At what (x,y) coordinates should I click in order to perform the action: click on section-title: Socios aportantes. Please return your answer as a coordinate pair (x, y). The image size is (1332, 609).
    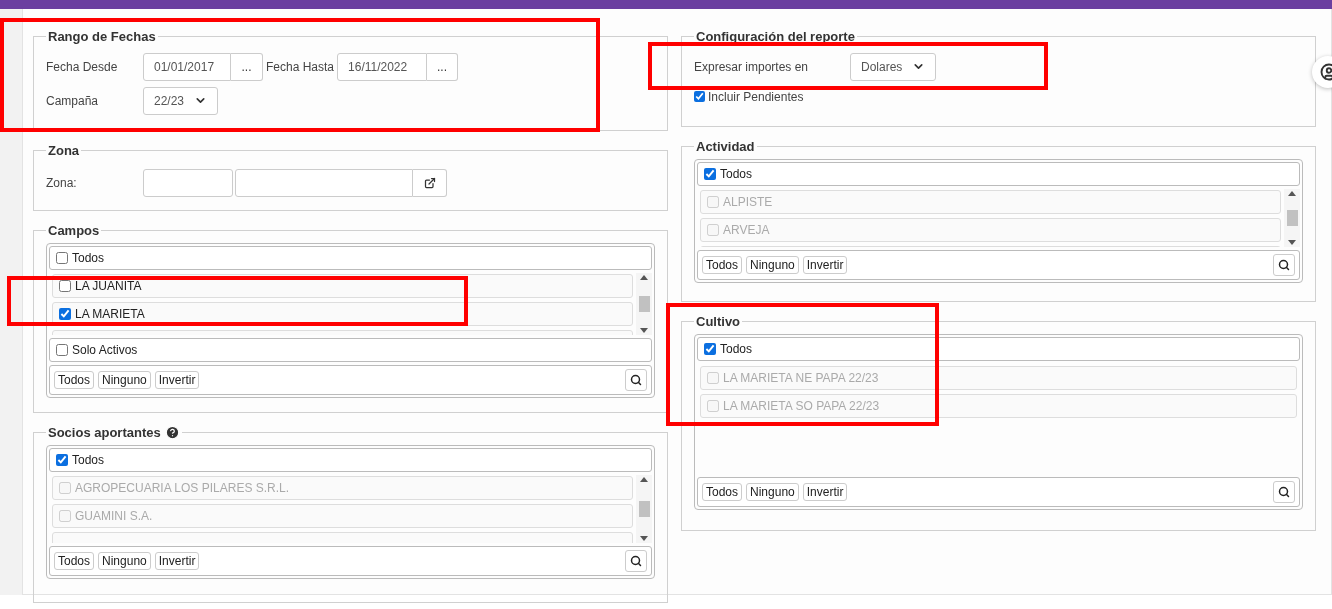
    Looking at the image, I should click on (104, 433).